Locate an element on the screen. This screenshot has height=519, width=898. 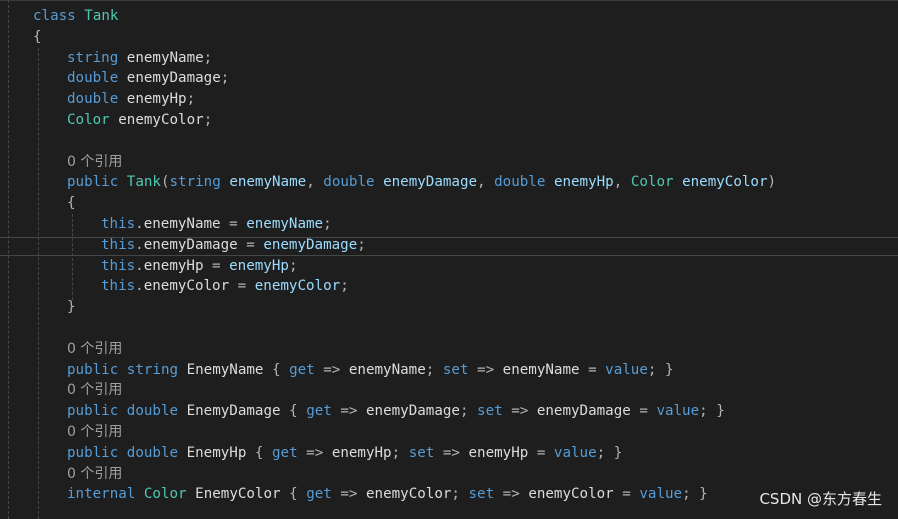
indent-guide-class is located at coordinates (38, 283).